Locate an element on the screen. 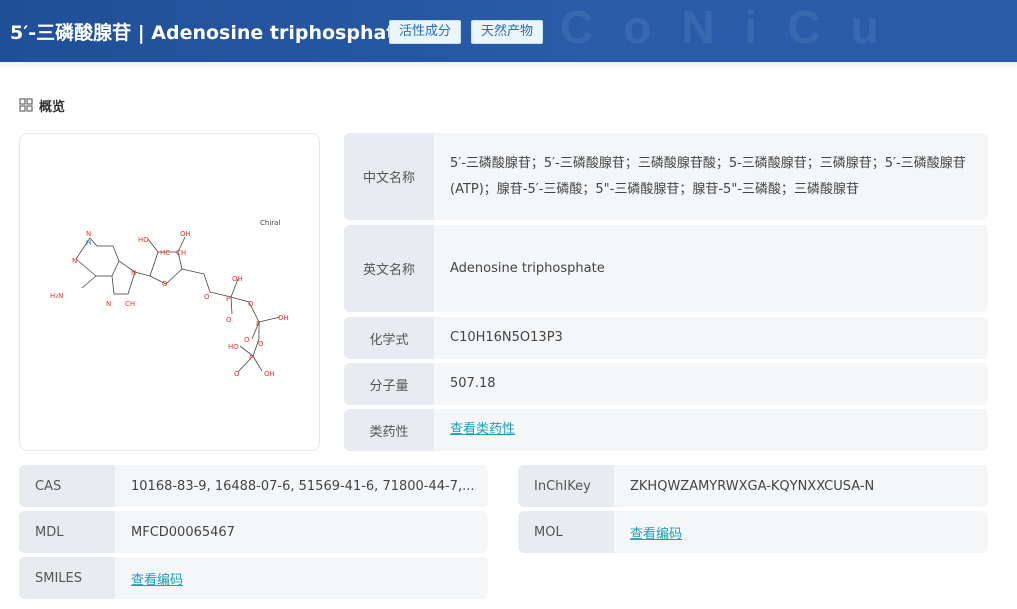 This screenshot has height=609, width=1017. property-label: 分子量 is located at coordinates (389, 384).